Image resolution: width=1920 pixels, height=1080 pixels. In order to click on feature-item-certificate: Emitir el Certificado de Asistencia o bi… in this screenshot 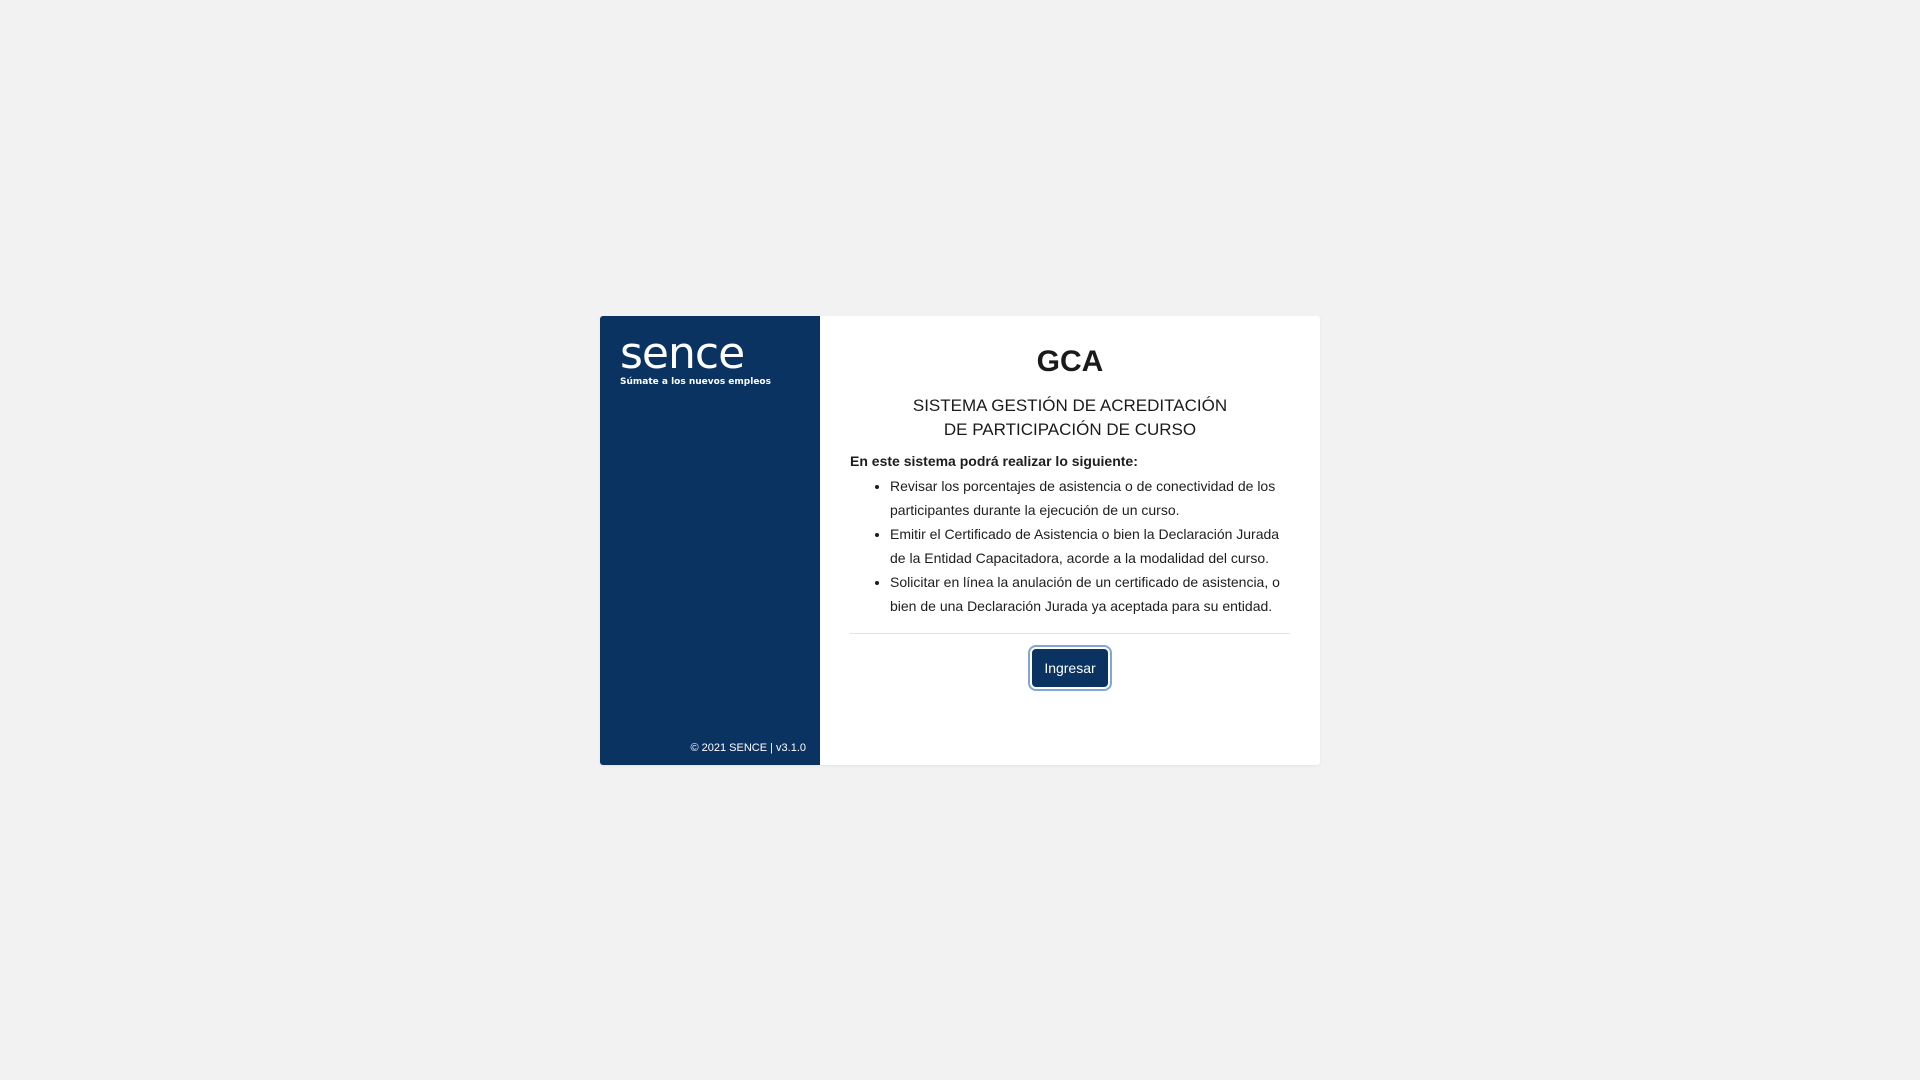, I will do `click(1090, 546)`.